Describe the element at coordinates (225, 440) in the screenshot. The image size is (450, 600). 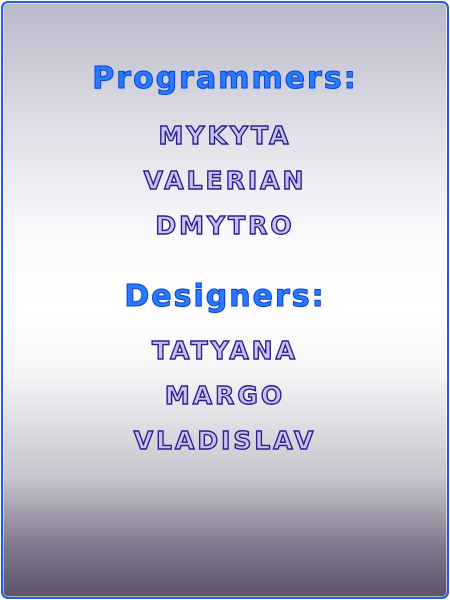
I see `designer-name: VLADISLAV` at that location.